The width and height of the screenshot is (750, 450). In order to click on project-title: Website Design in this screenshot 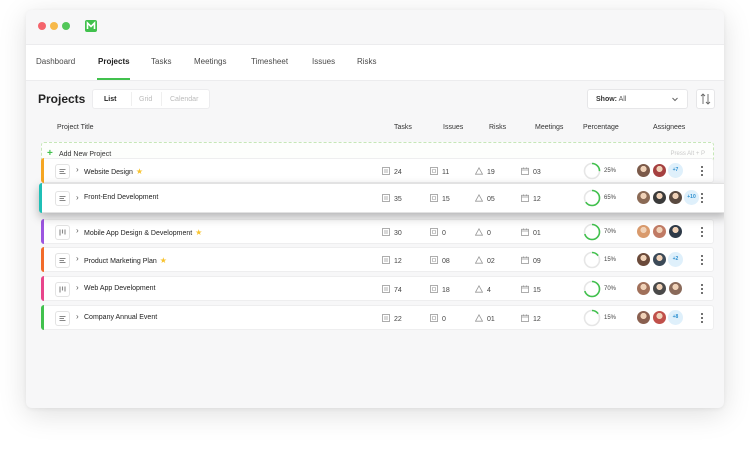, I will do `click(108, 172)`.